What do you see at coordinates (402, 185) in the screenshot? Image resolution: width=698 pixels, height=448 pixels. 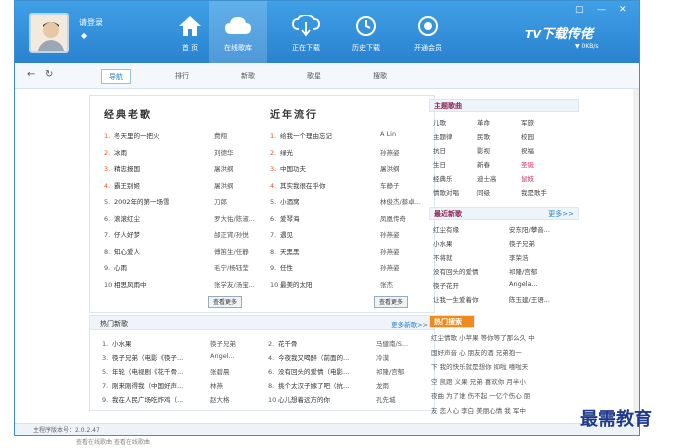 I see `artist-name: 车静子` at bounding box center [402, 185].